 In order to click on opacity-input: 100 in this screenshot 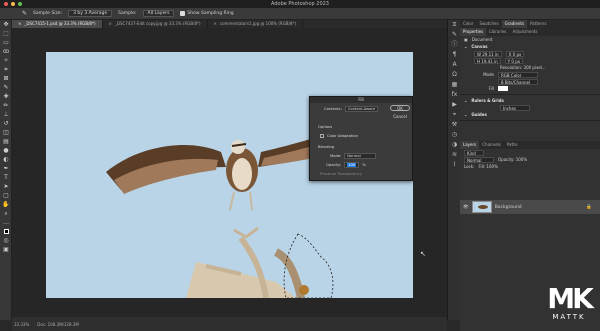, I will do `click(352, 165)`.